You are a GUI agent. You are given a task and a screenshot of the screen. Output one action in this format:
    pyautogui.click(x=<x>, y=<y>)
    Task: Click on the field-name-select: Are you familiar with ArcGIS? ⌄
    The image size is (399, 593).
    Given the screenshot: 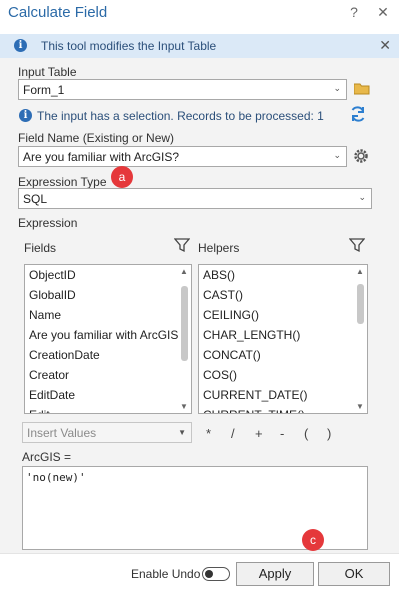 What is the action you would take?
    pyautogui.click(x=182, y=156)
    